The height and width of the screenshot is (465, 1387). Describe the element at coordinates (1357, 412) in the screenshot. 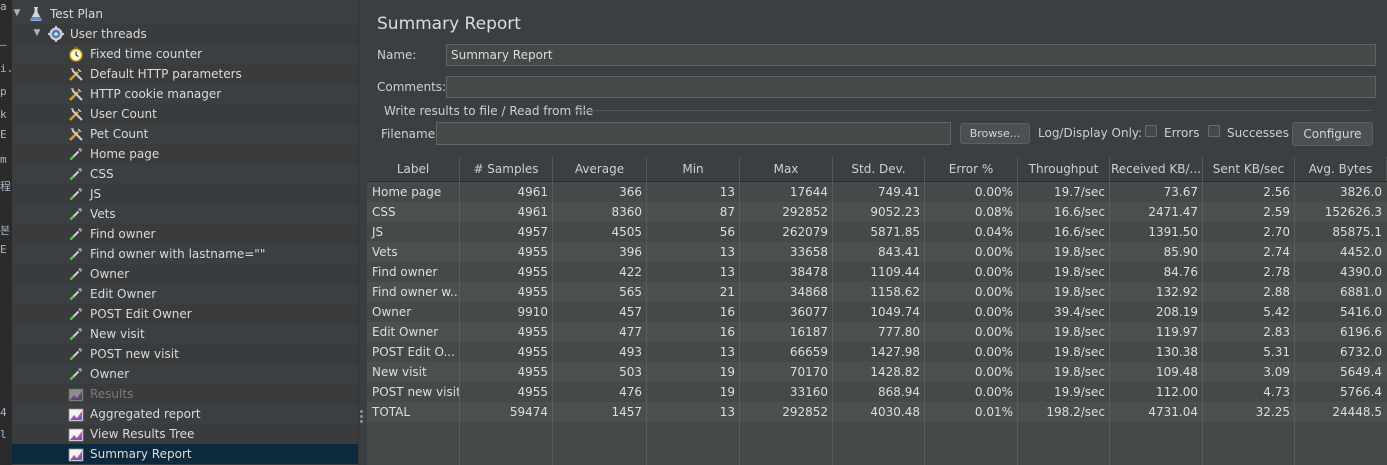

I see `table-cell: 24448.5` at that location.